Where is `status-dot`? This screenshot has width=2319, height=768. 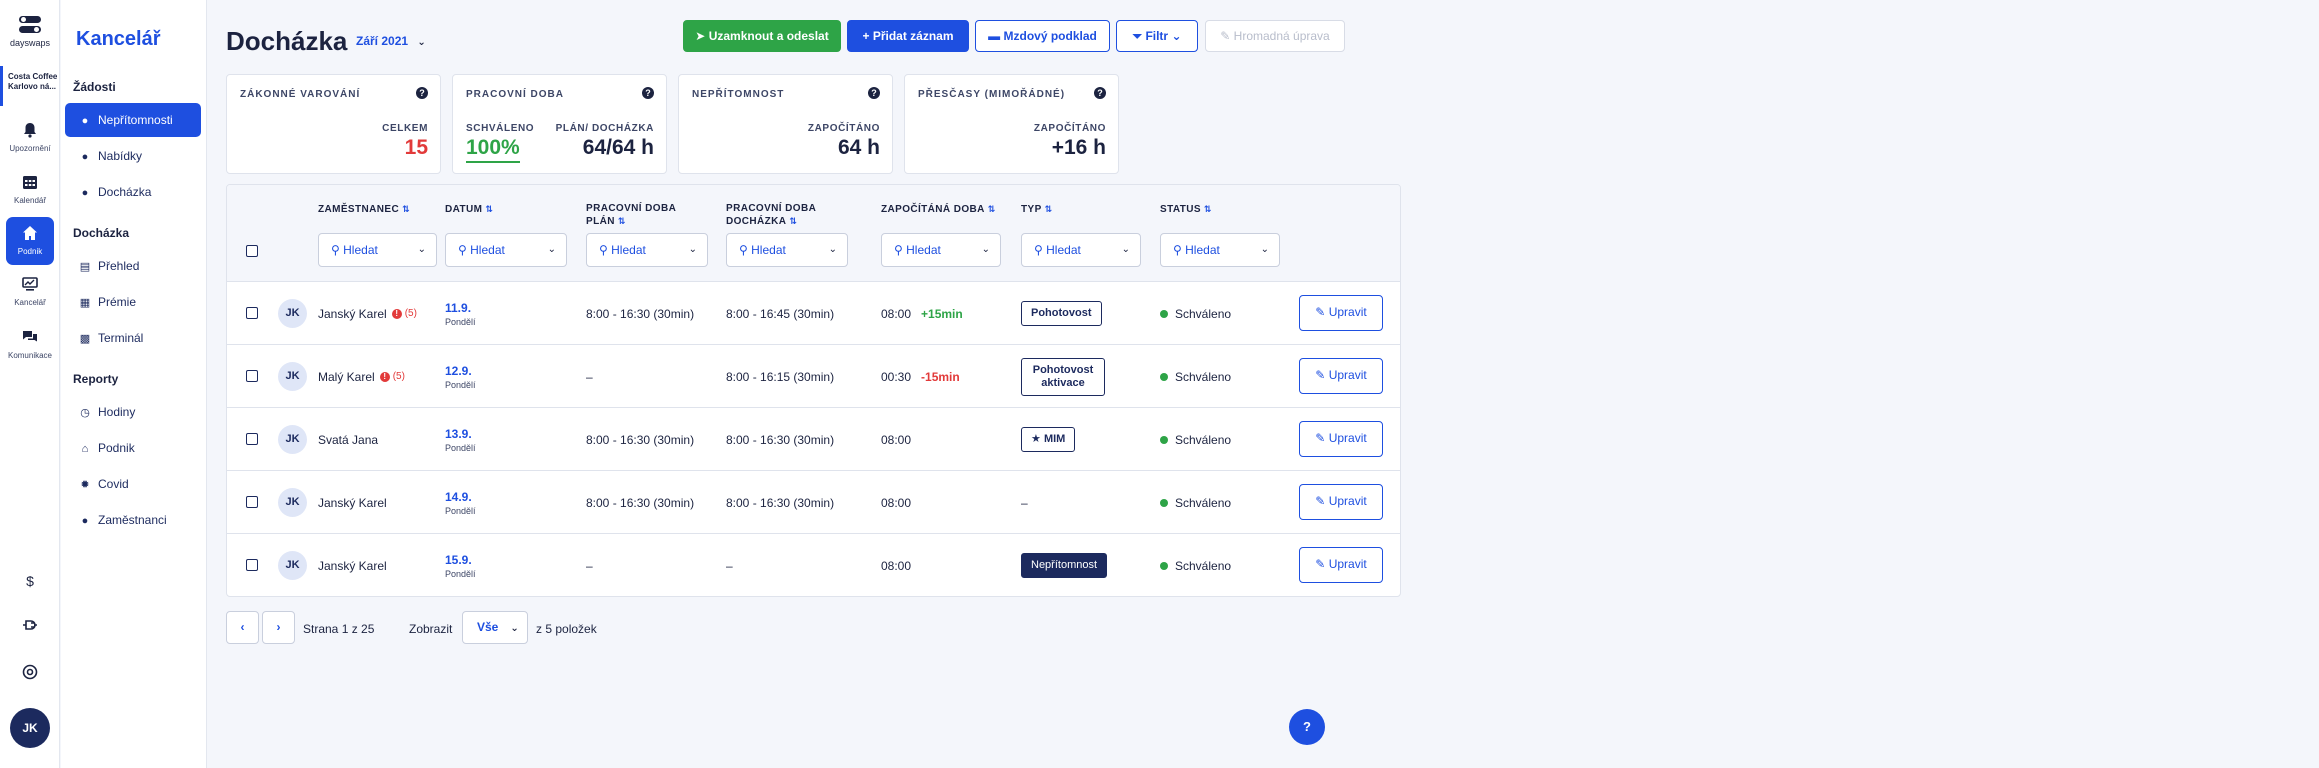 status-dot is located at coordinates (1164, 565).